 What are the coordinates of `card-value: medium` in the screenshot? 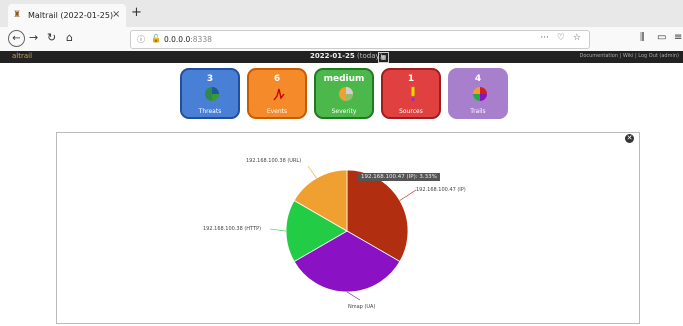 It's located at (344, 79).